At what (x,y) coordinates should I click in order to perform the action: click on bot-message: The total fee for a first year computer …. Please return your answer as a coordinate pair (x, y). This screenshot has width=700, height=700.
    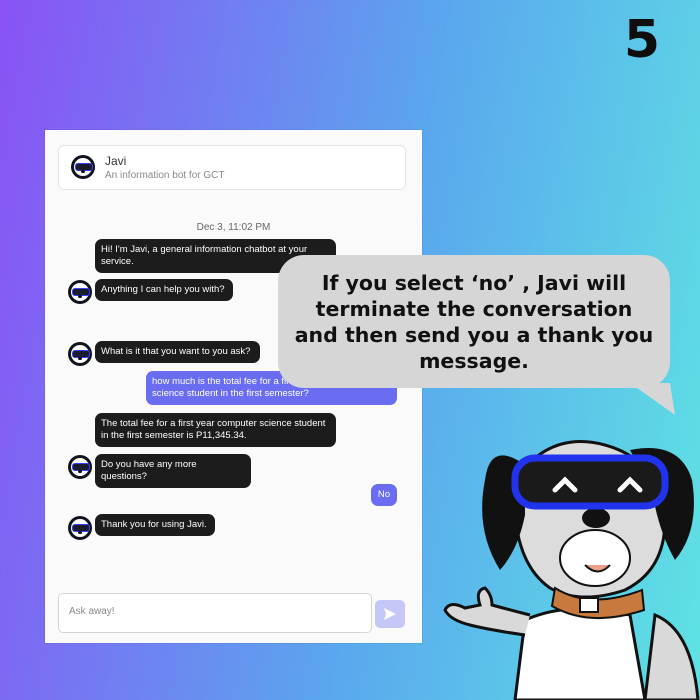
    Looking at the image, I should click on (215, 430).